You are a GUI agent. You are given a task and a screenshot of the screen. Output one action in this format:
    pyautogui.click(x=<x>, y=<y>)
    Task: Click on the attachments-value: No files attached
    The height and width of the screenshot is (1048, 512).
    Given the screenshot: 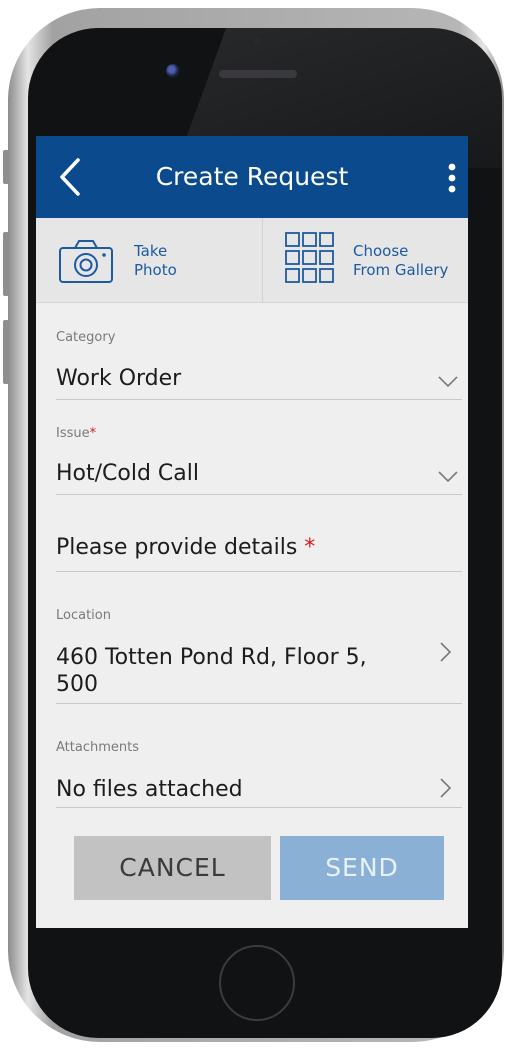 What is the action you would take?
    pyautogui.click(x=149, y=789)
    